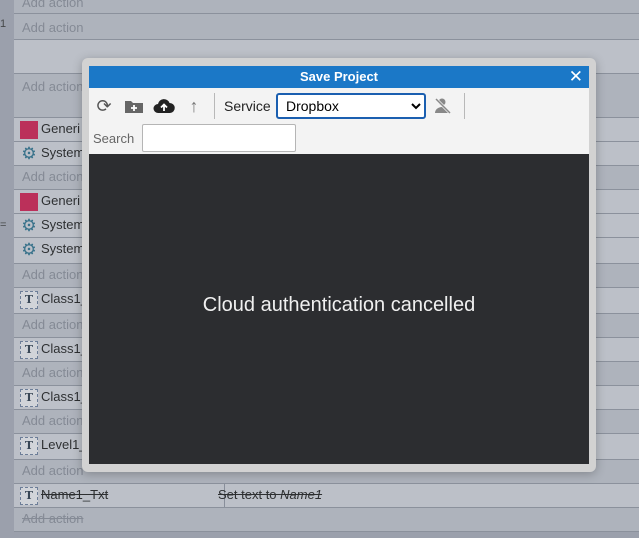  What do you see at coordinates (114, 138) in the screenshot?
I see `search-label: Search` at bounding box center [114, 138].